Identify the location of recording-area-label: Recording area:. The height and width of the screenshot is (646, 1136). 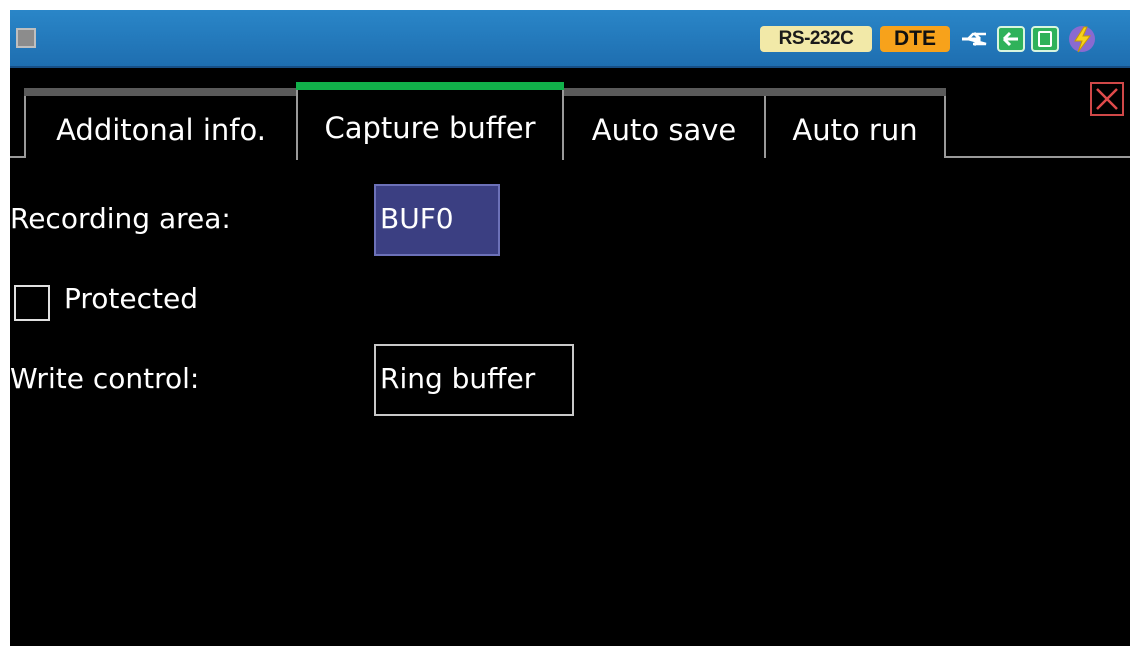
(120, 218).